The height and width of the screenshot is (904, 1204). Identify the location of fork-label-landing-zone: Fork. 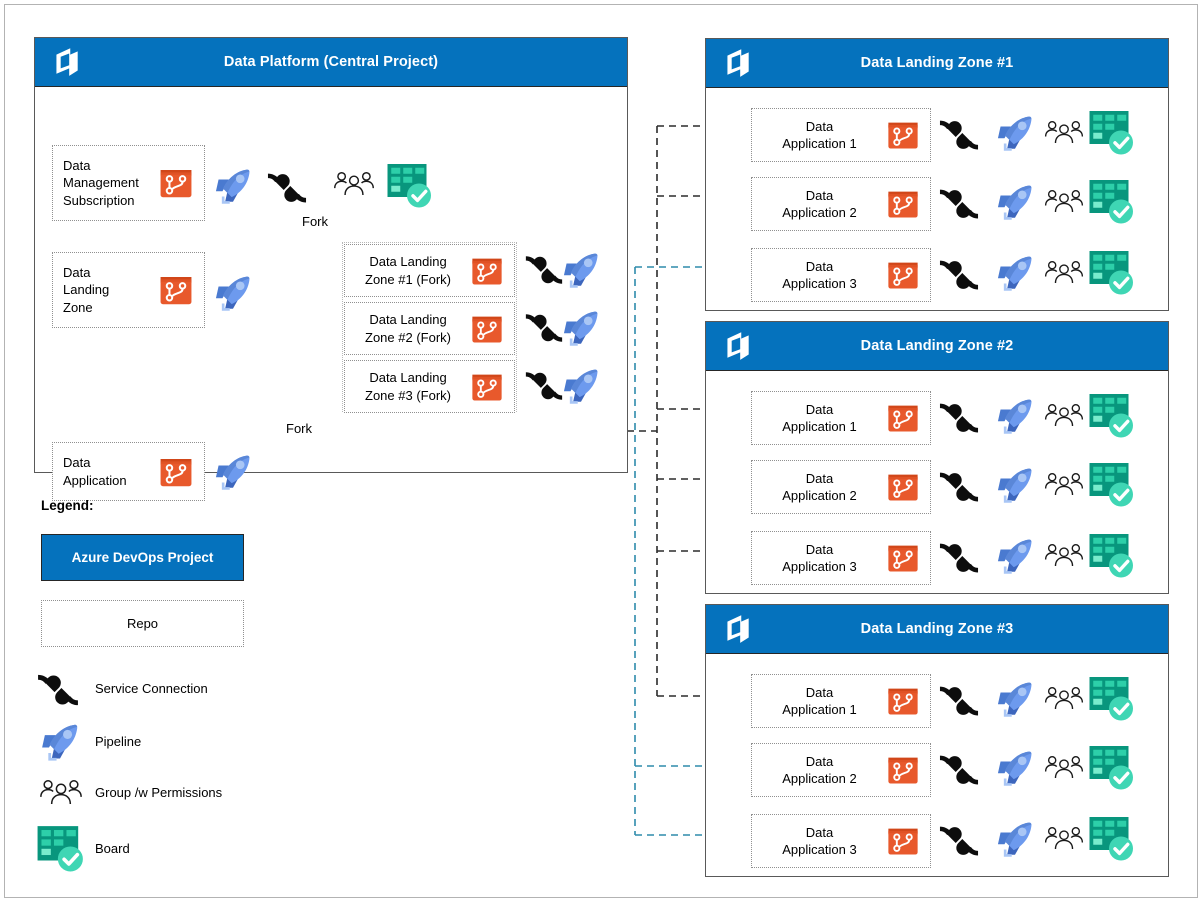
(315, 221).